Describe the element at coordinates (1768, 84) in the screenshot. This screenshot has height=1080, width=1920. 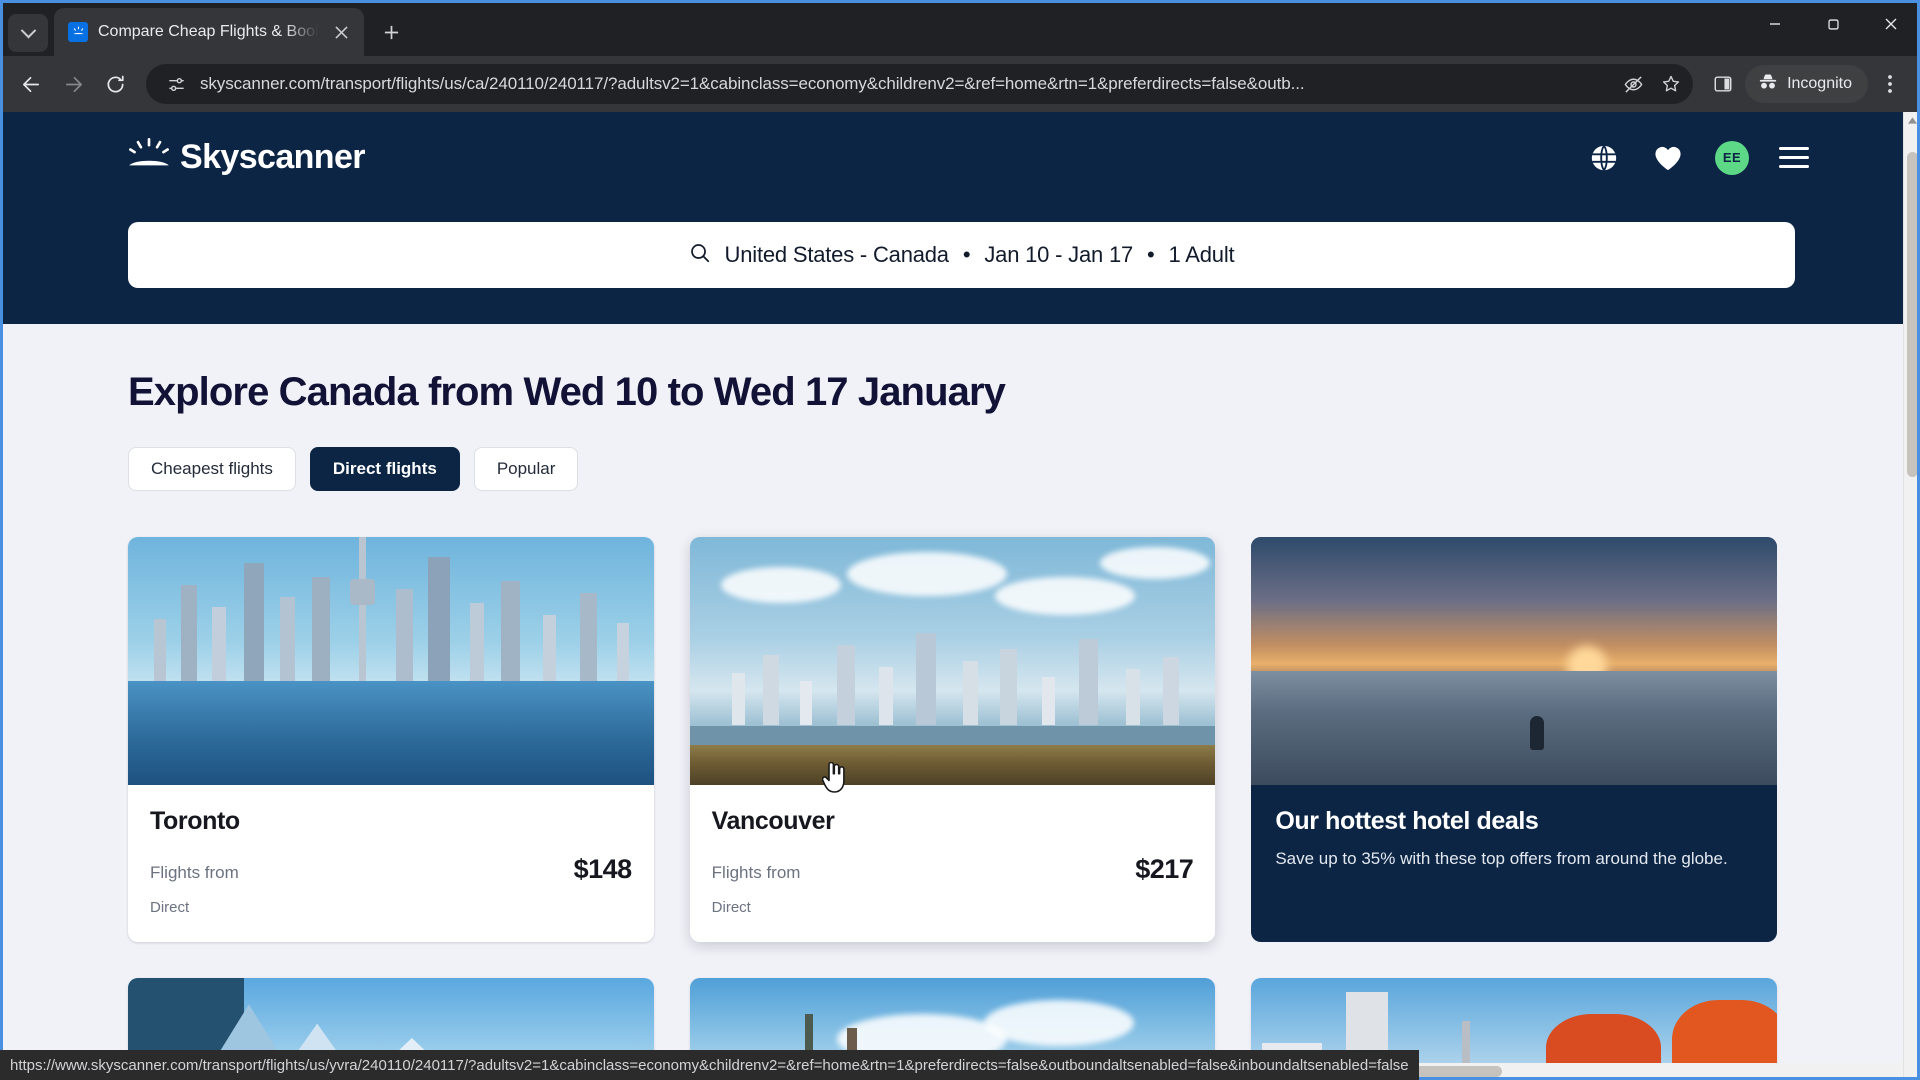
I see `incognito-icon` at that location.